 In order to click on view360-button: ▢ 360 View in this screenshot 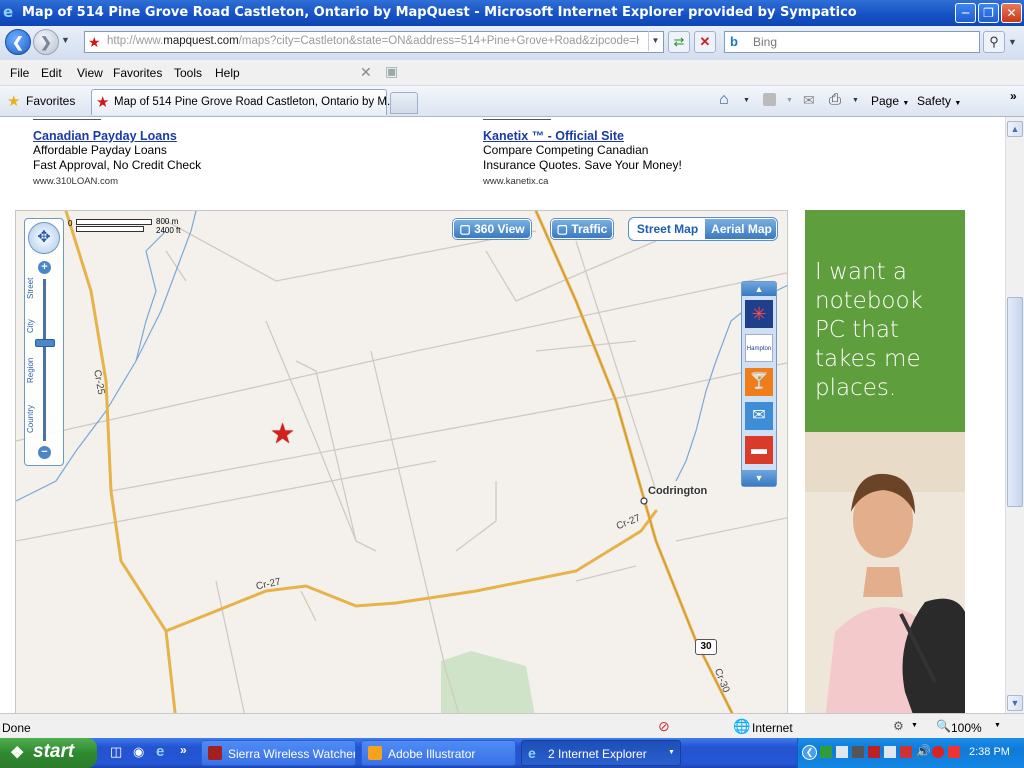, I will do `click(492, 229)`.